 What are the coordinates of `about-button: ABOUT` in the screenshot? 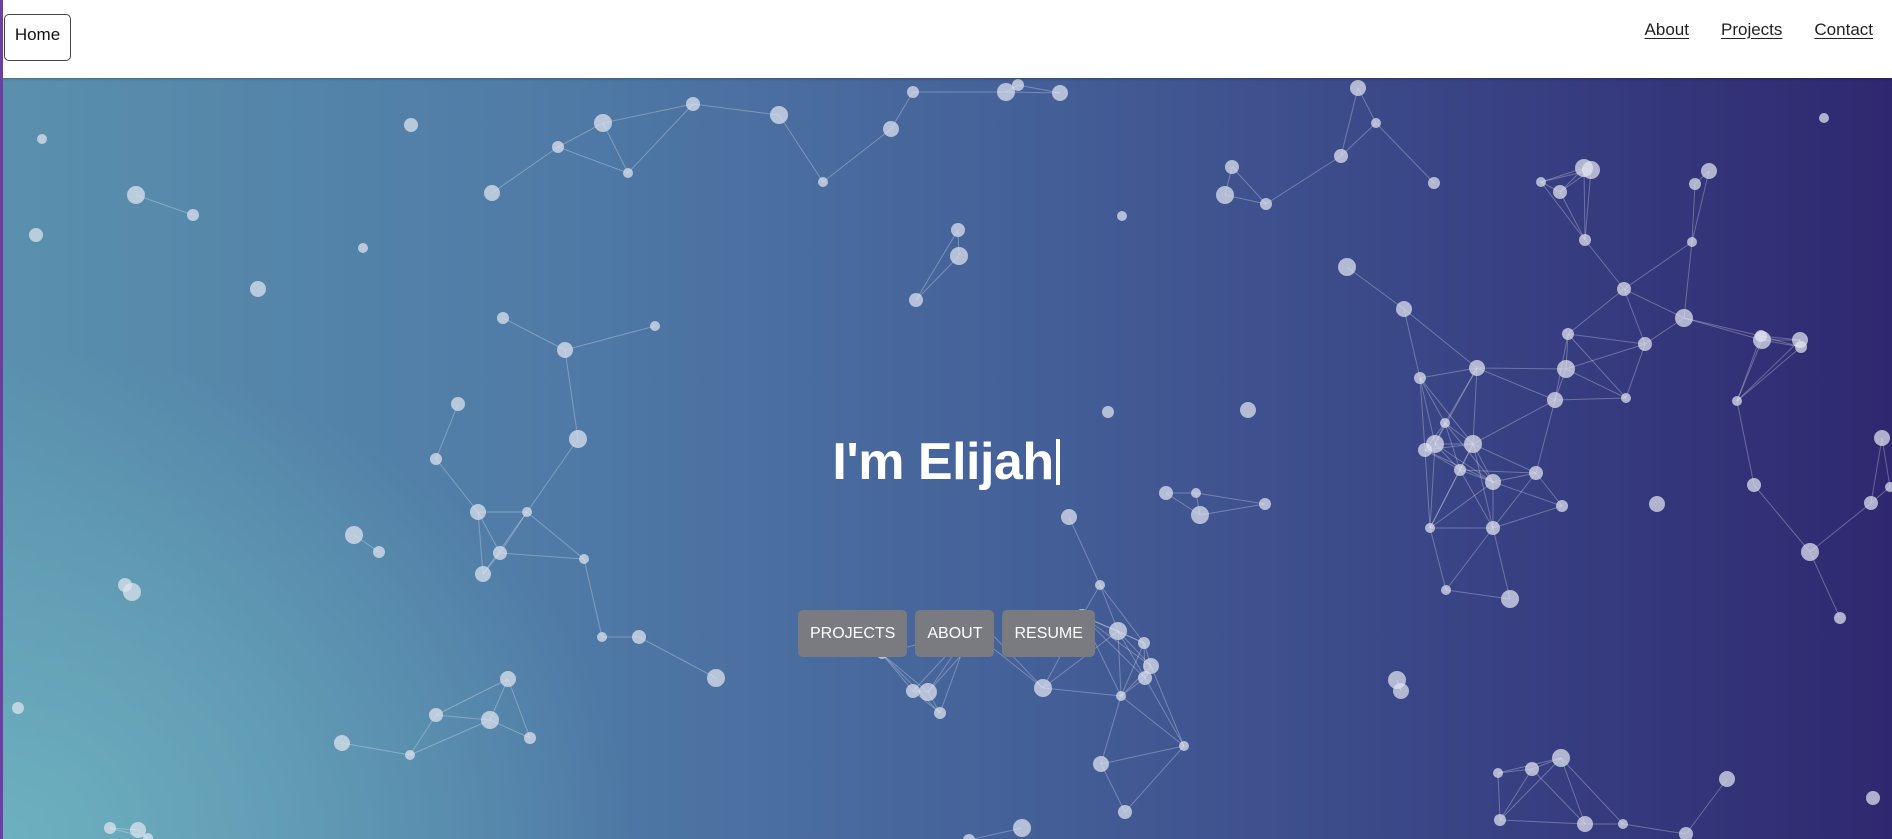 It's located at (955, 633).